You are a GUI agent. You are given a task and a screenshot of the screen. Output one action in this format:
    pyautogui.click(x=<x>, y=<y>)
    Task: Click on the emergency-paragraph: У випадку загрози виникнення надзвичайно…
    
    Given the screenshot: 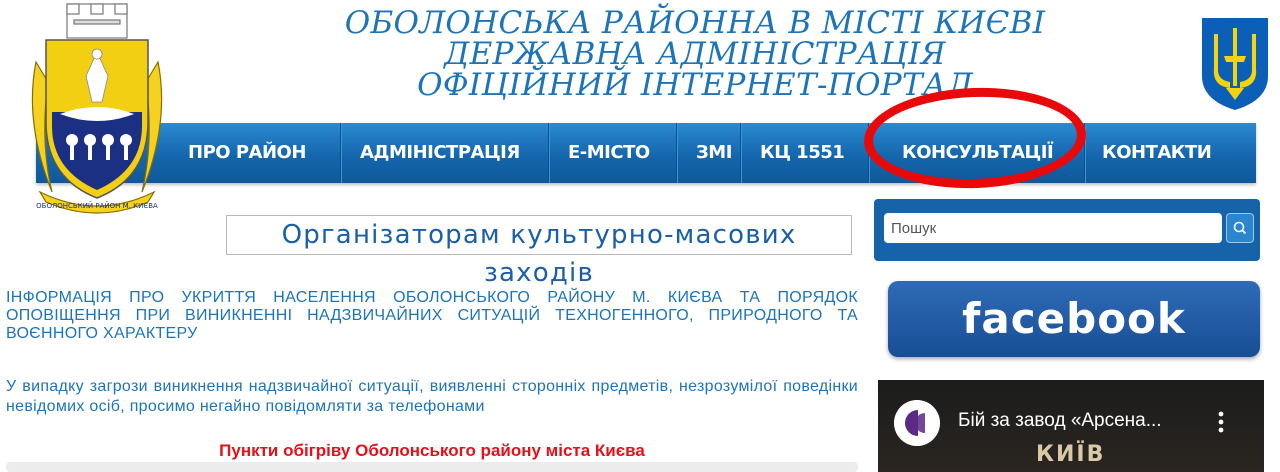 What is the action you would take?
    pyautogui.click(x=432, y=396)
    